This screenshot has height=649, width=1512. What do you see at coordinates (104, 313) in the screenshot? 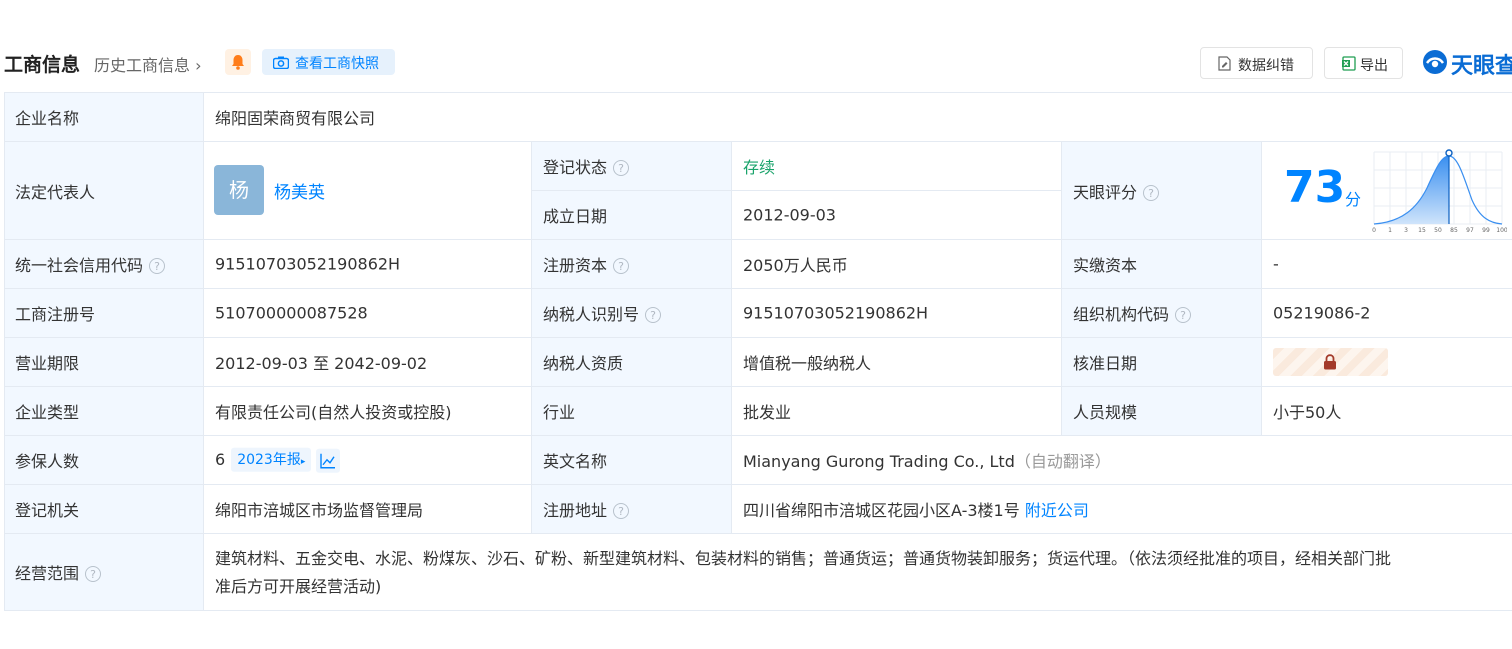
I see `label-reg-number: 工商注册号` at bounding box center [104, 313].